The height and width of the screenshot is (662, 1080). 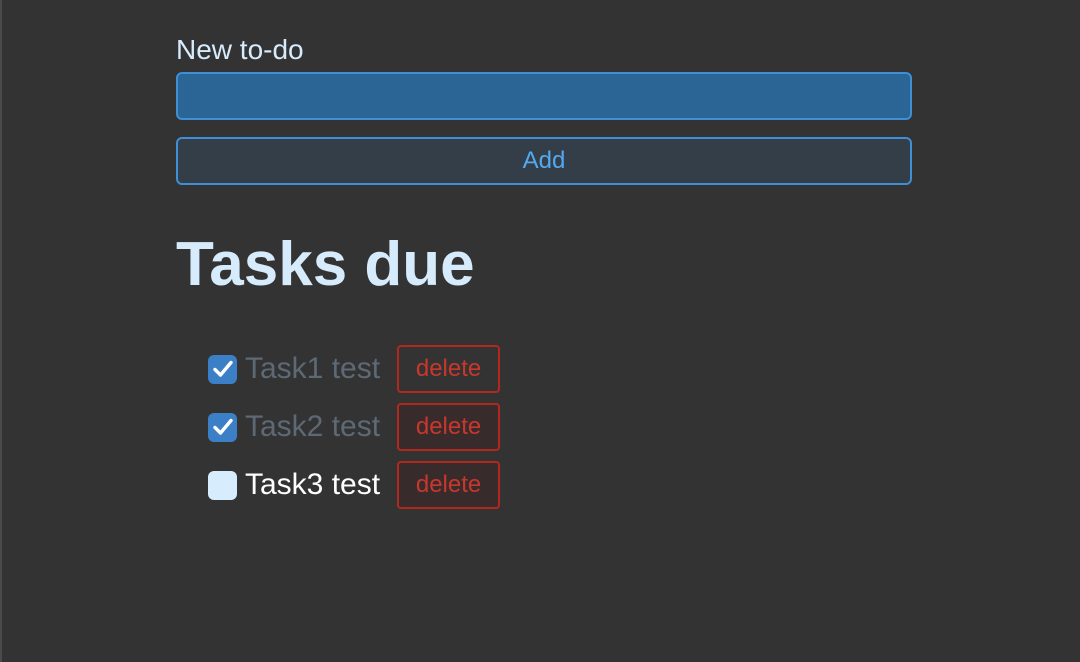 I want to click on new-todo-input, so click(x=544, y=96).